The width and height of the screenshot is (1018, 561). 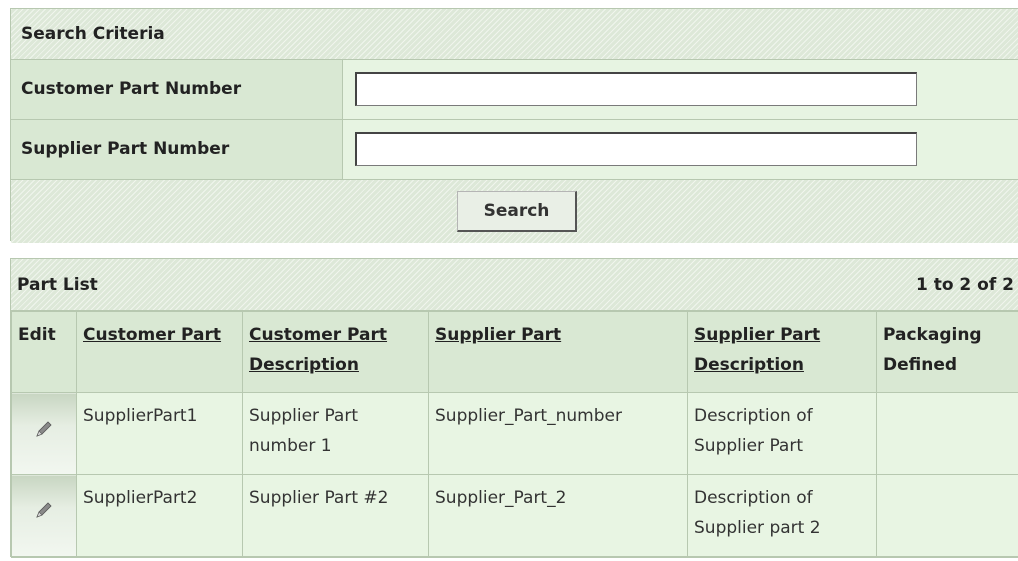 What do you see at coordinates (514, 285) in the screenshot?
I see `part-list-header: Part List 1 to 2 of 2` at bounding box center [514, 285].